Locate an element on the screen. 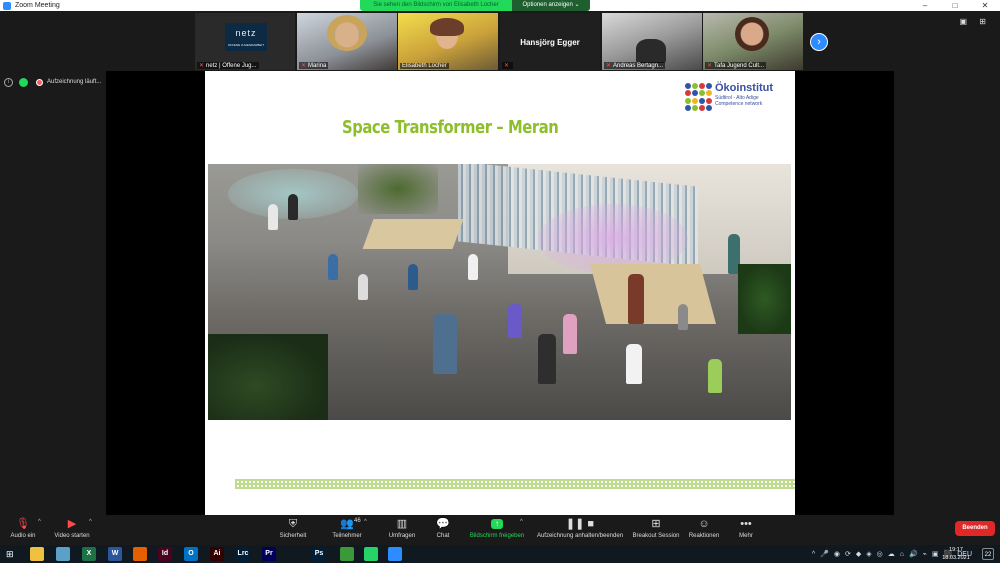  indesign-icon: Id is located at coordinates (165, 554).